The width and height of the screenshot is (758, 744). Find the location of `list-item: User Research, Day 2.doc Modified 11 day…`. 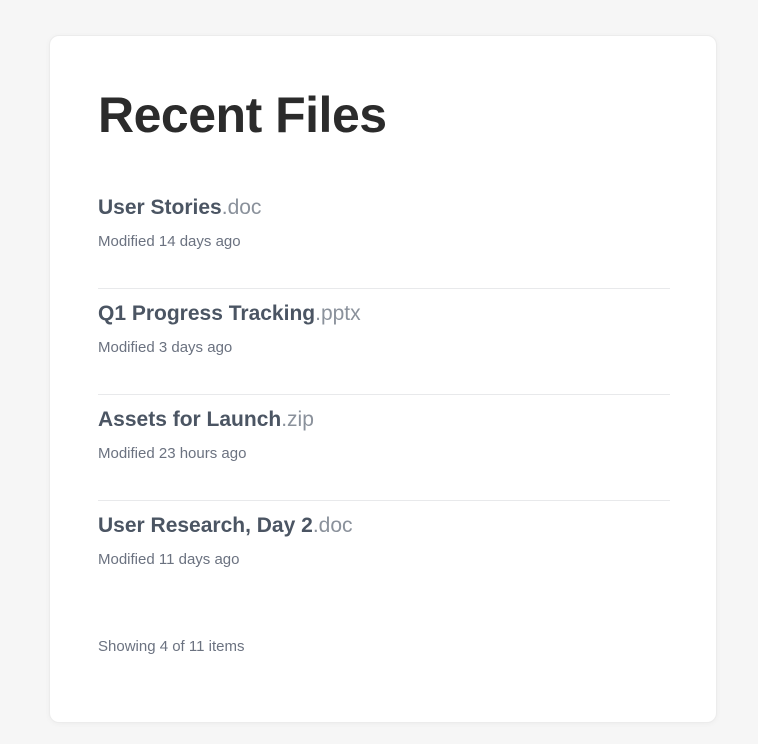

list-item: User Research, Day 2.doc Modified 11 day… is located at coordinates (384, 554).